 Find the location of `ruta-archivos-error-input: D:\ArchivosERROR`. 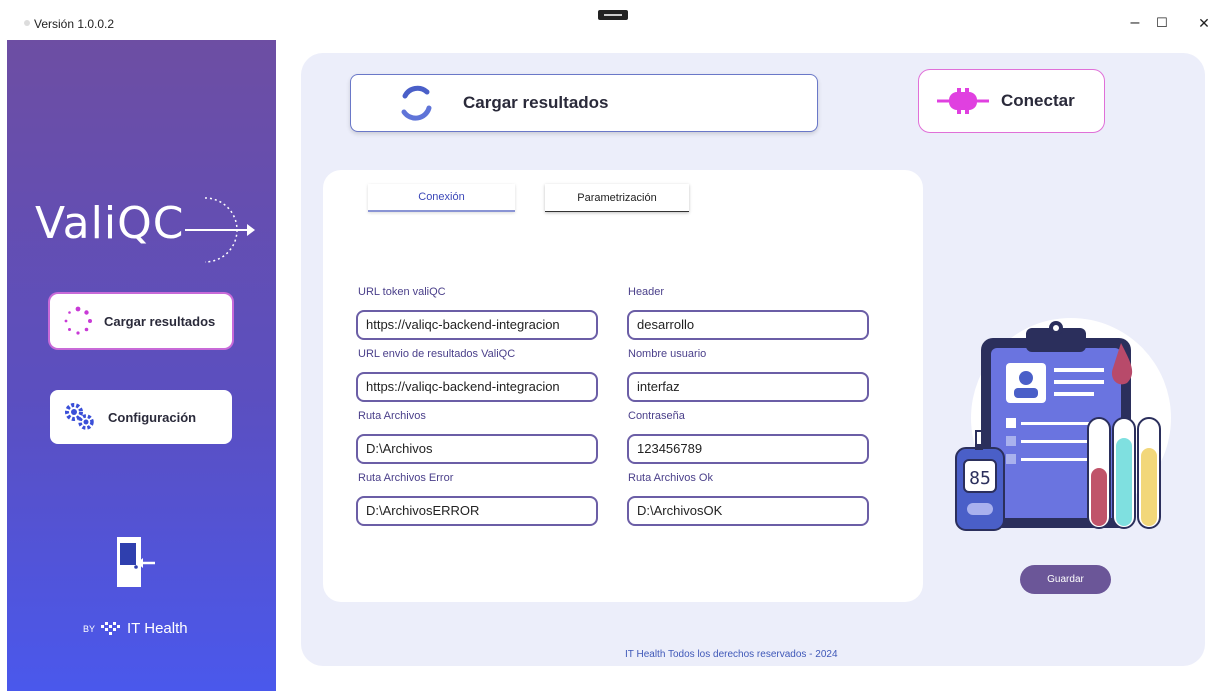

ruta-archivos-error-input: D:\ArchivosERROR is located at coordinates (477, 511).